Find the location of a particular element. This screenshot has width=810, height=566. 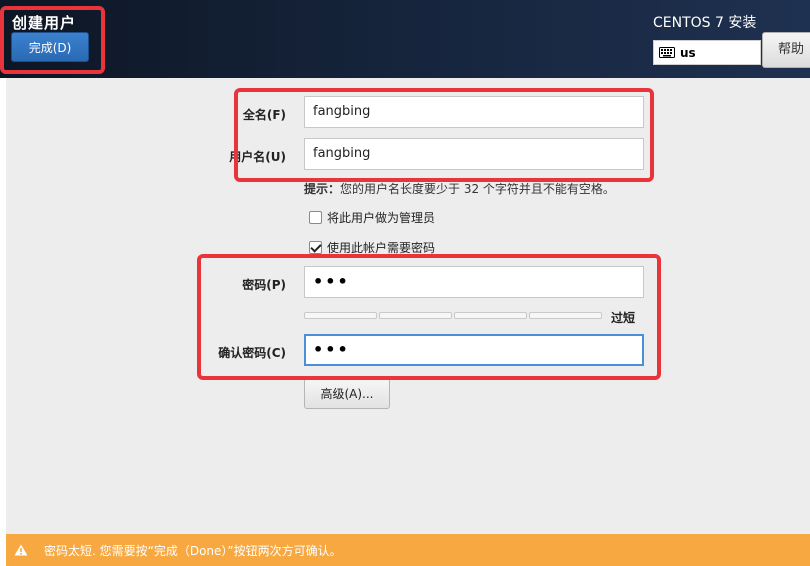

confirm-password-label: 确认密码(C) is located at coordinates (252, 353).